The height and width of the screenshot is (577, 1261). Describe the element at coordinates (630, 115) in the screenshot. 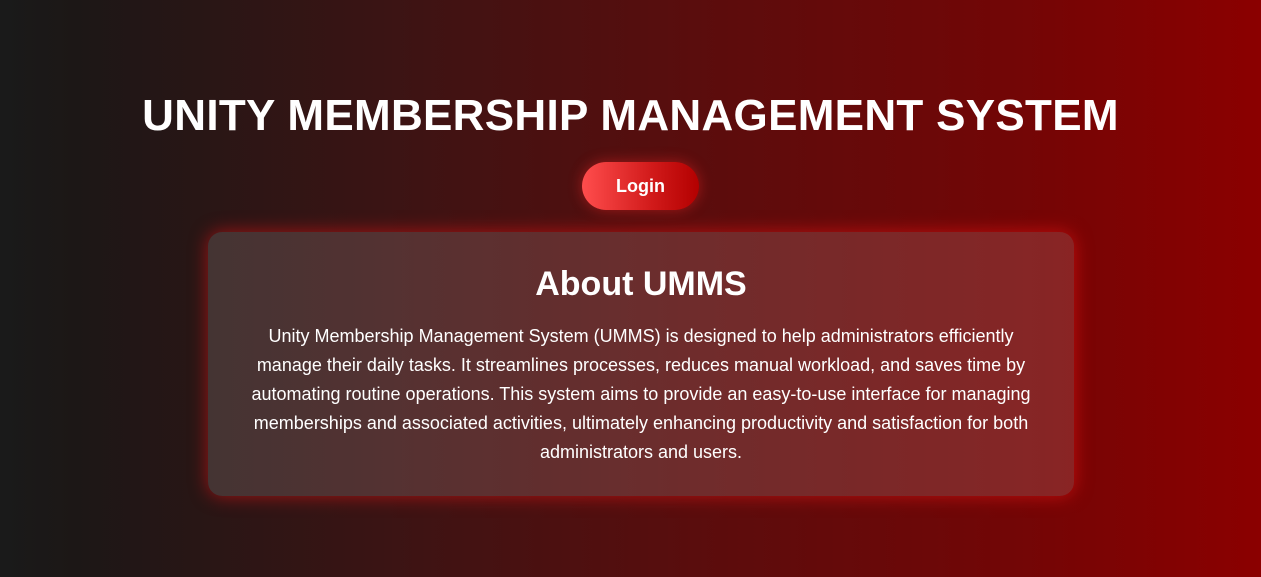

I see `page-title: UNITY MEMBERSHIP MANAGEMENT SYSTEM` at that location.